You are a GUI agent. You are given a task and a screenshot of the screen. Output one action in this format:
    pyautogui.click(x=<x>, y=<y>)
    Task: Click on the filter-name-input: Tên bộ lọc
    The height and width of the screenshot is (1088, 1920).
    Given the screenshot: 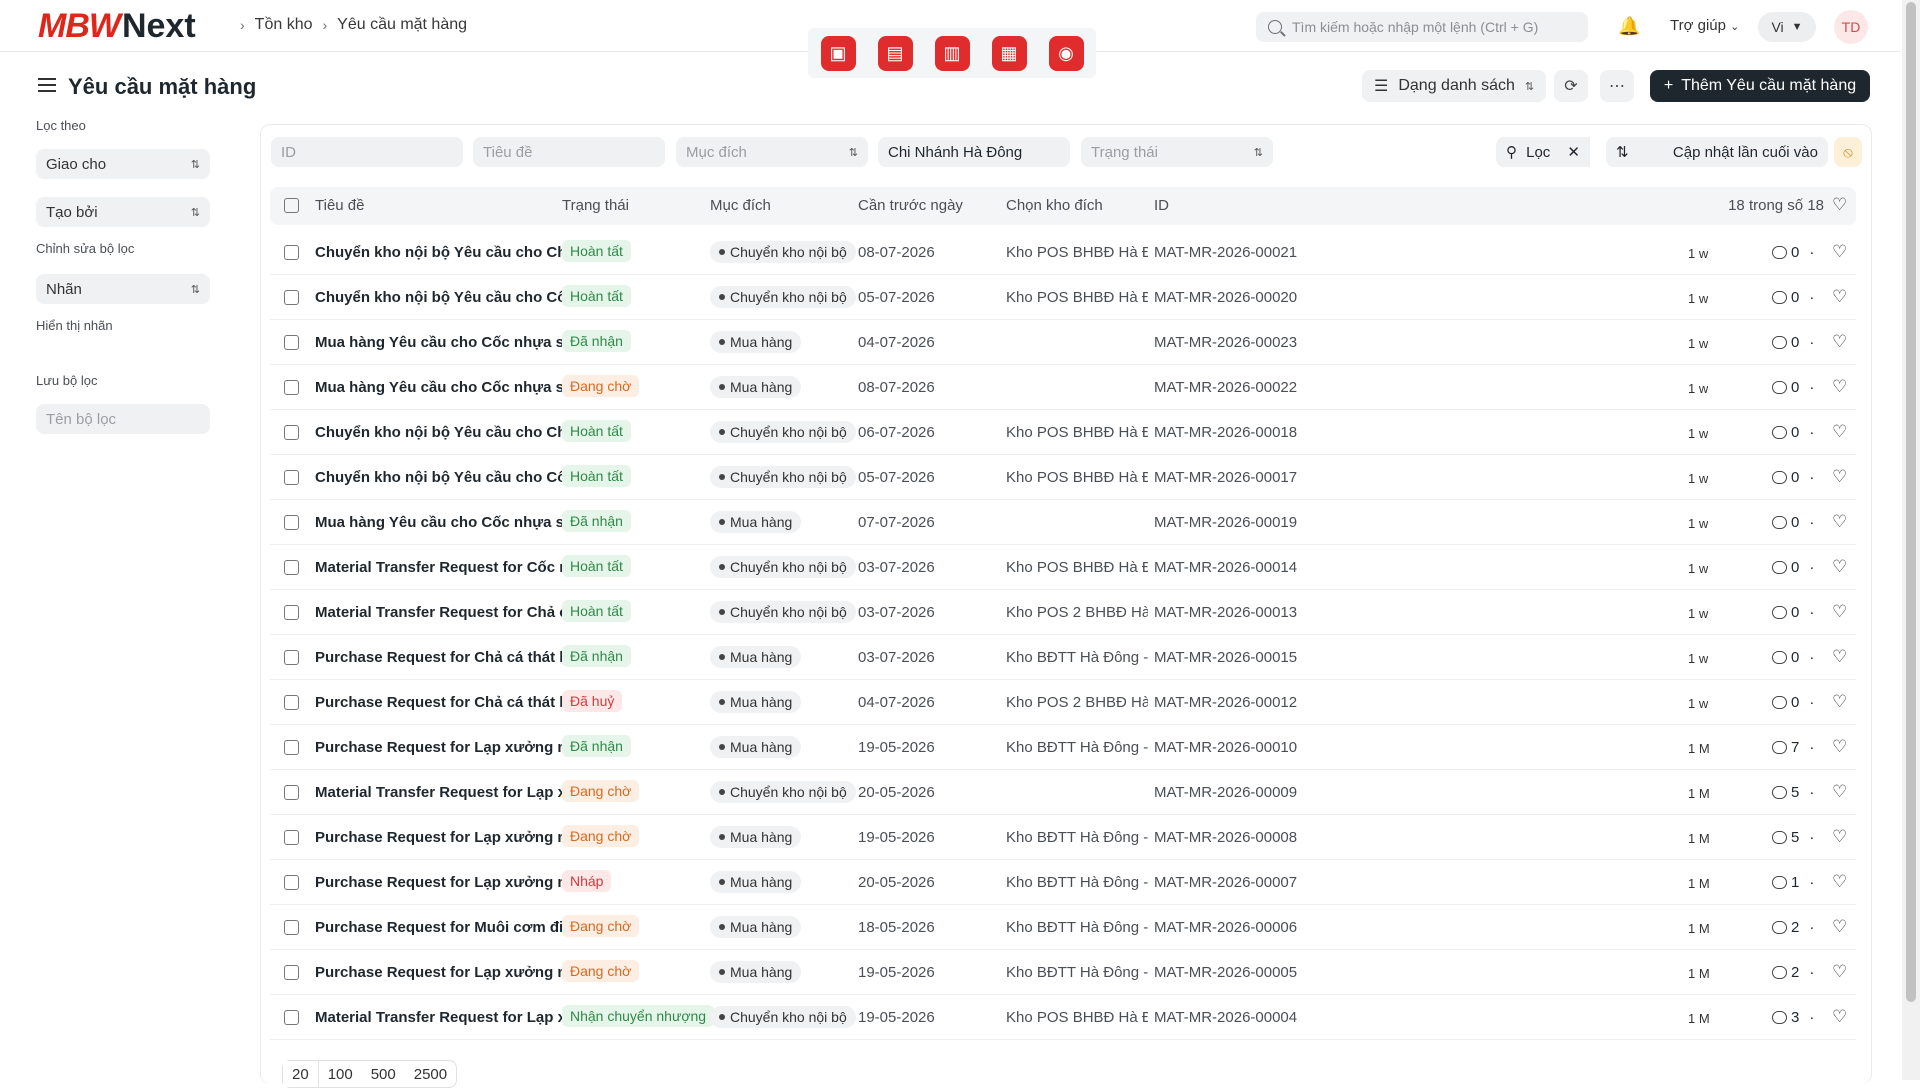 What is the action you would take?
    pyautogui.click(x=123, y=419)
    